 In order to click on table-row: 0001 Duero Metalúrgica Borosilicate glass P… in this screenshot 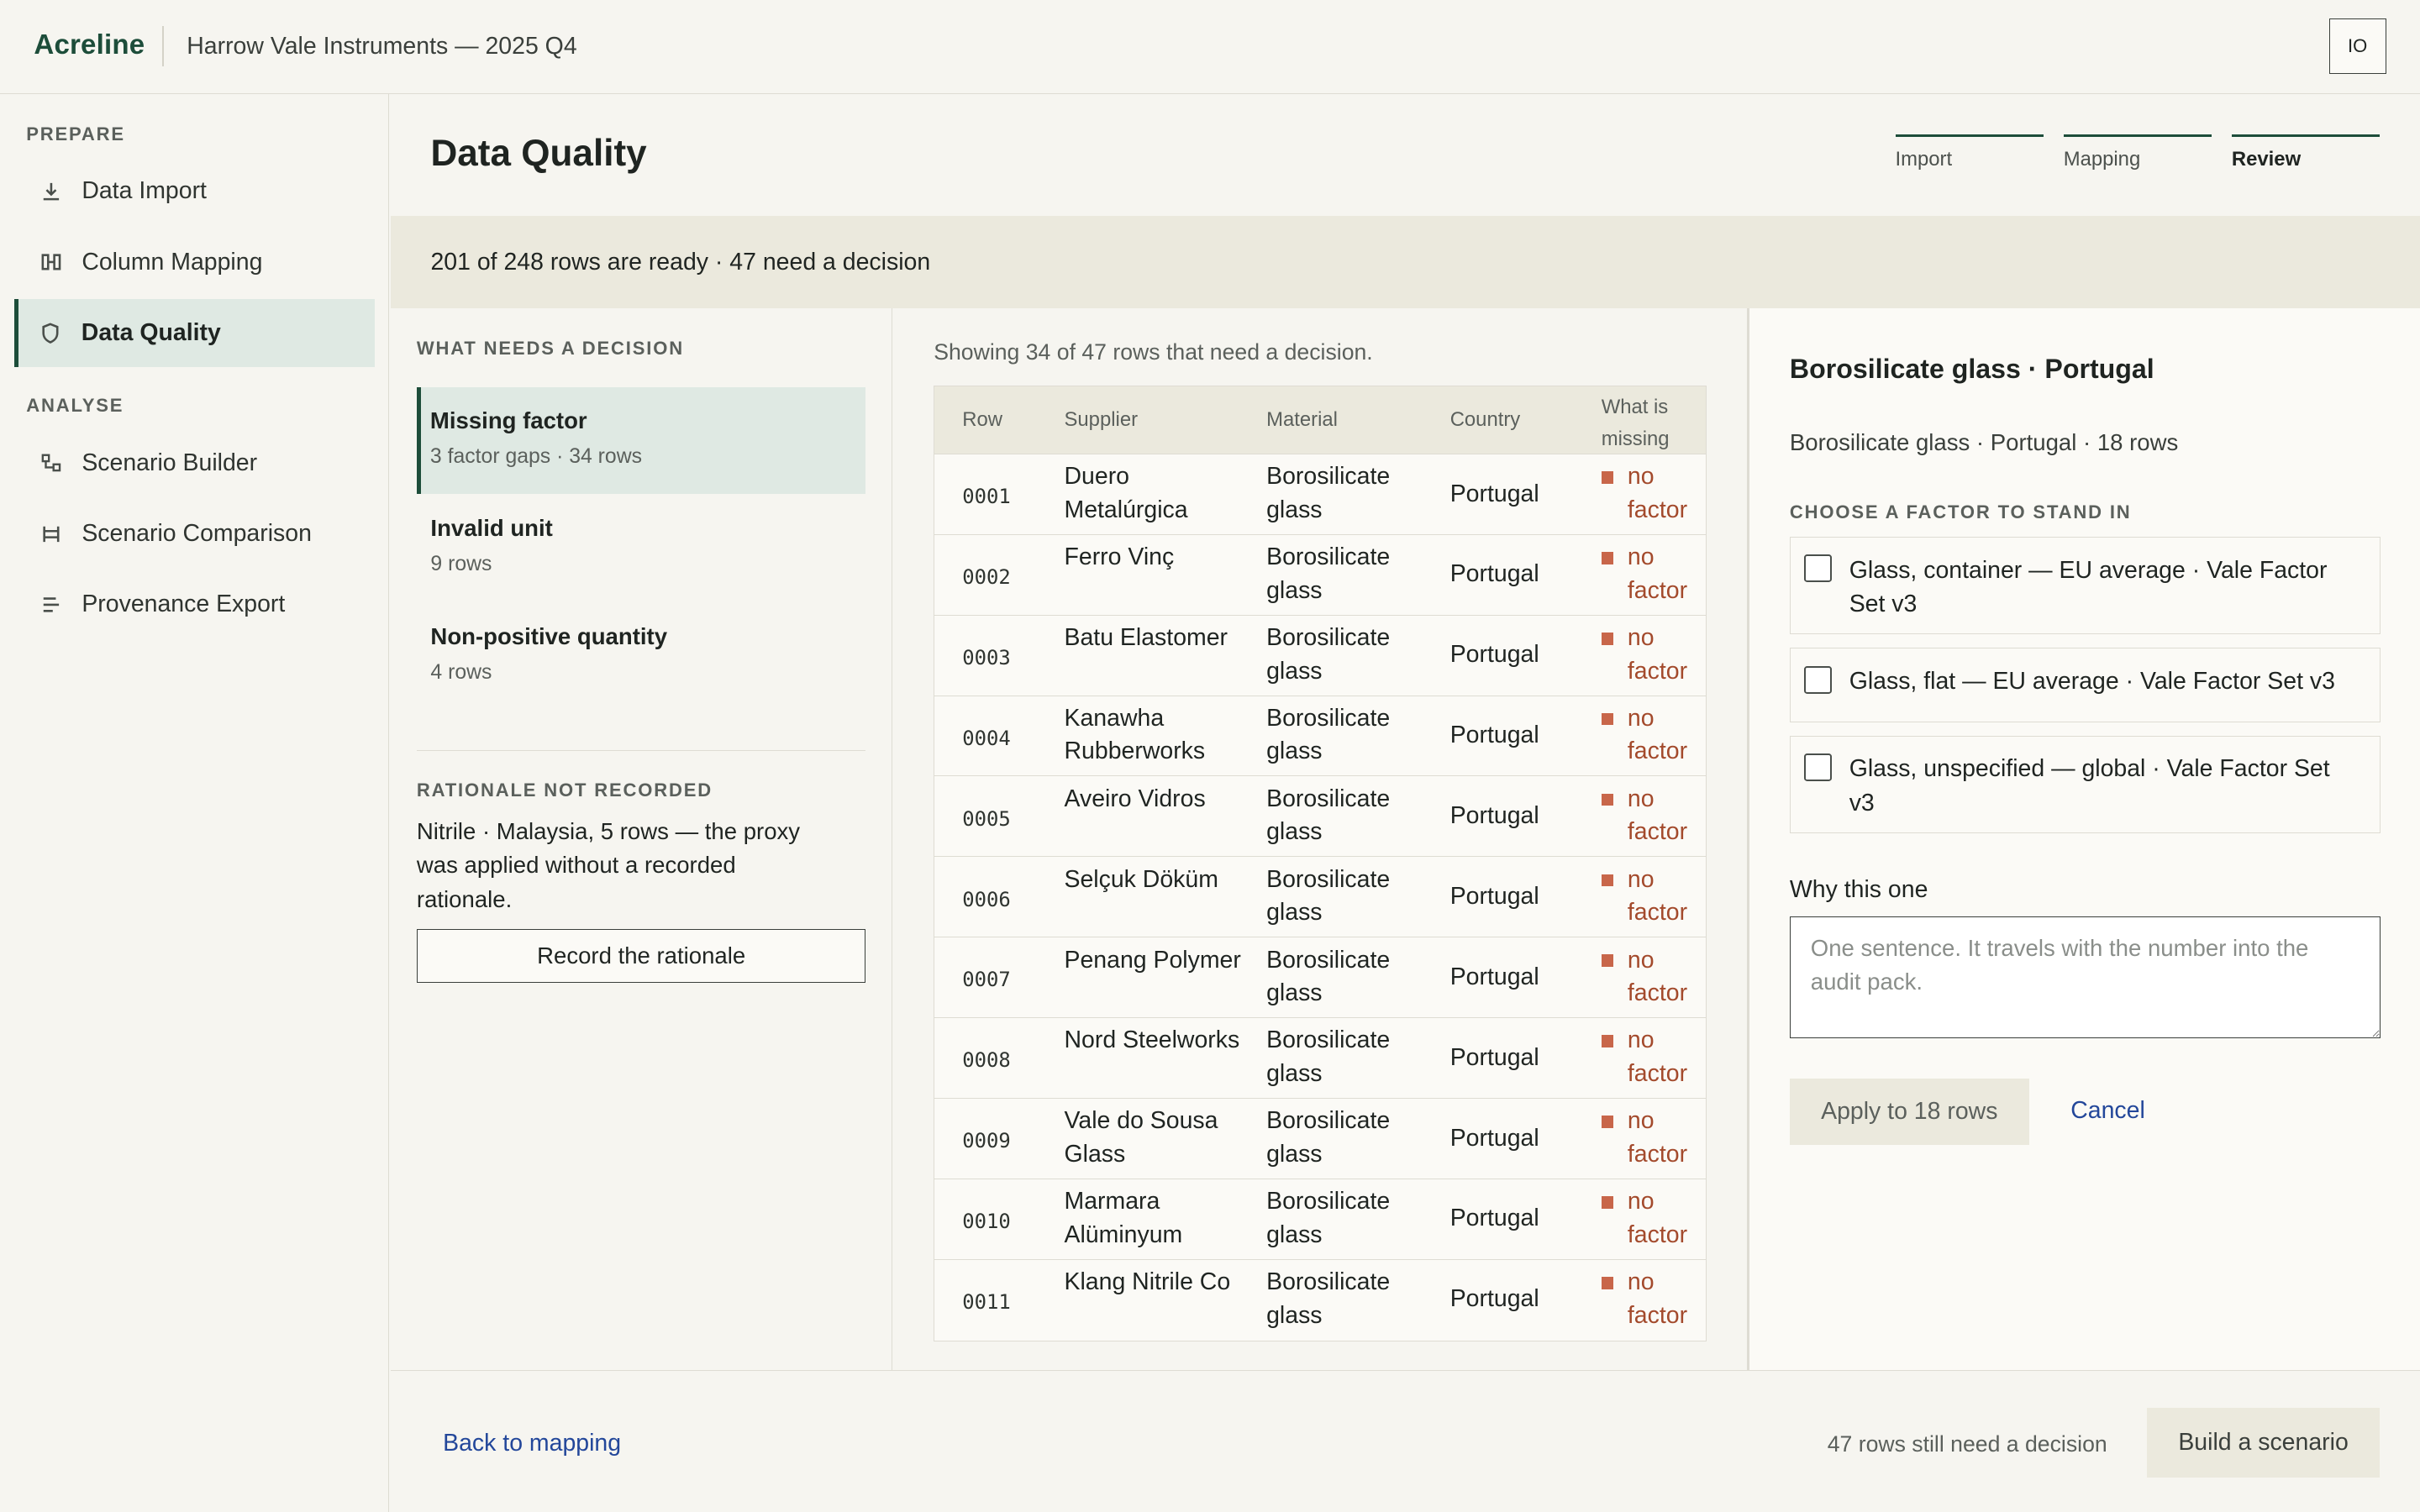, I will do `click(1320, 494)`.